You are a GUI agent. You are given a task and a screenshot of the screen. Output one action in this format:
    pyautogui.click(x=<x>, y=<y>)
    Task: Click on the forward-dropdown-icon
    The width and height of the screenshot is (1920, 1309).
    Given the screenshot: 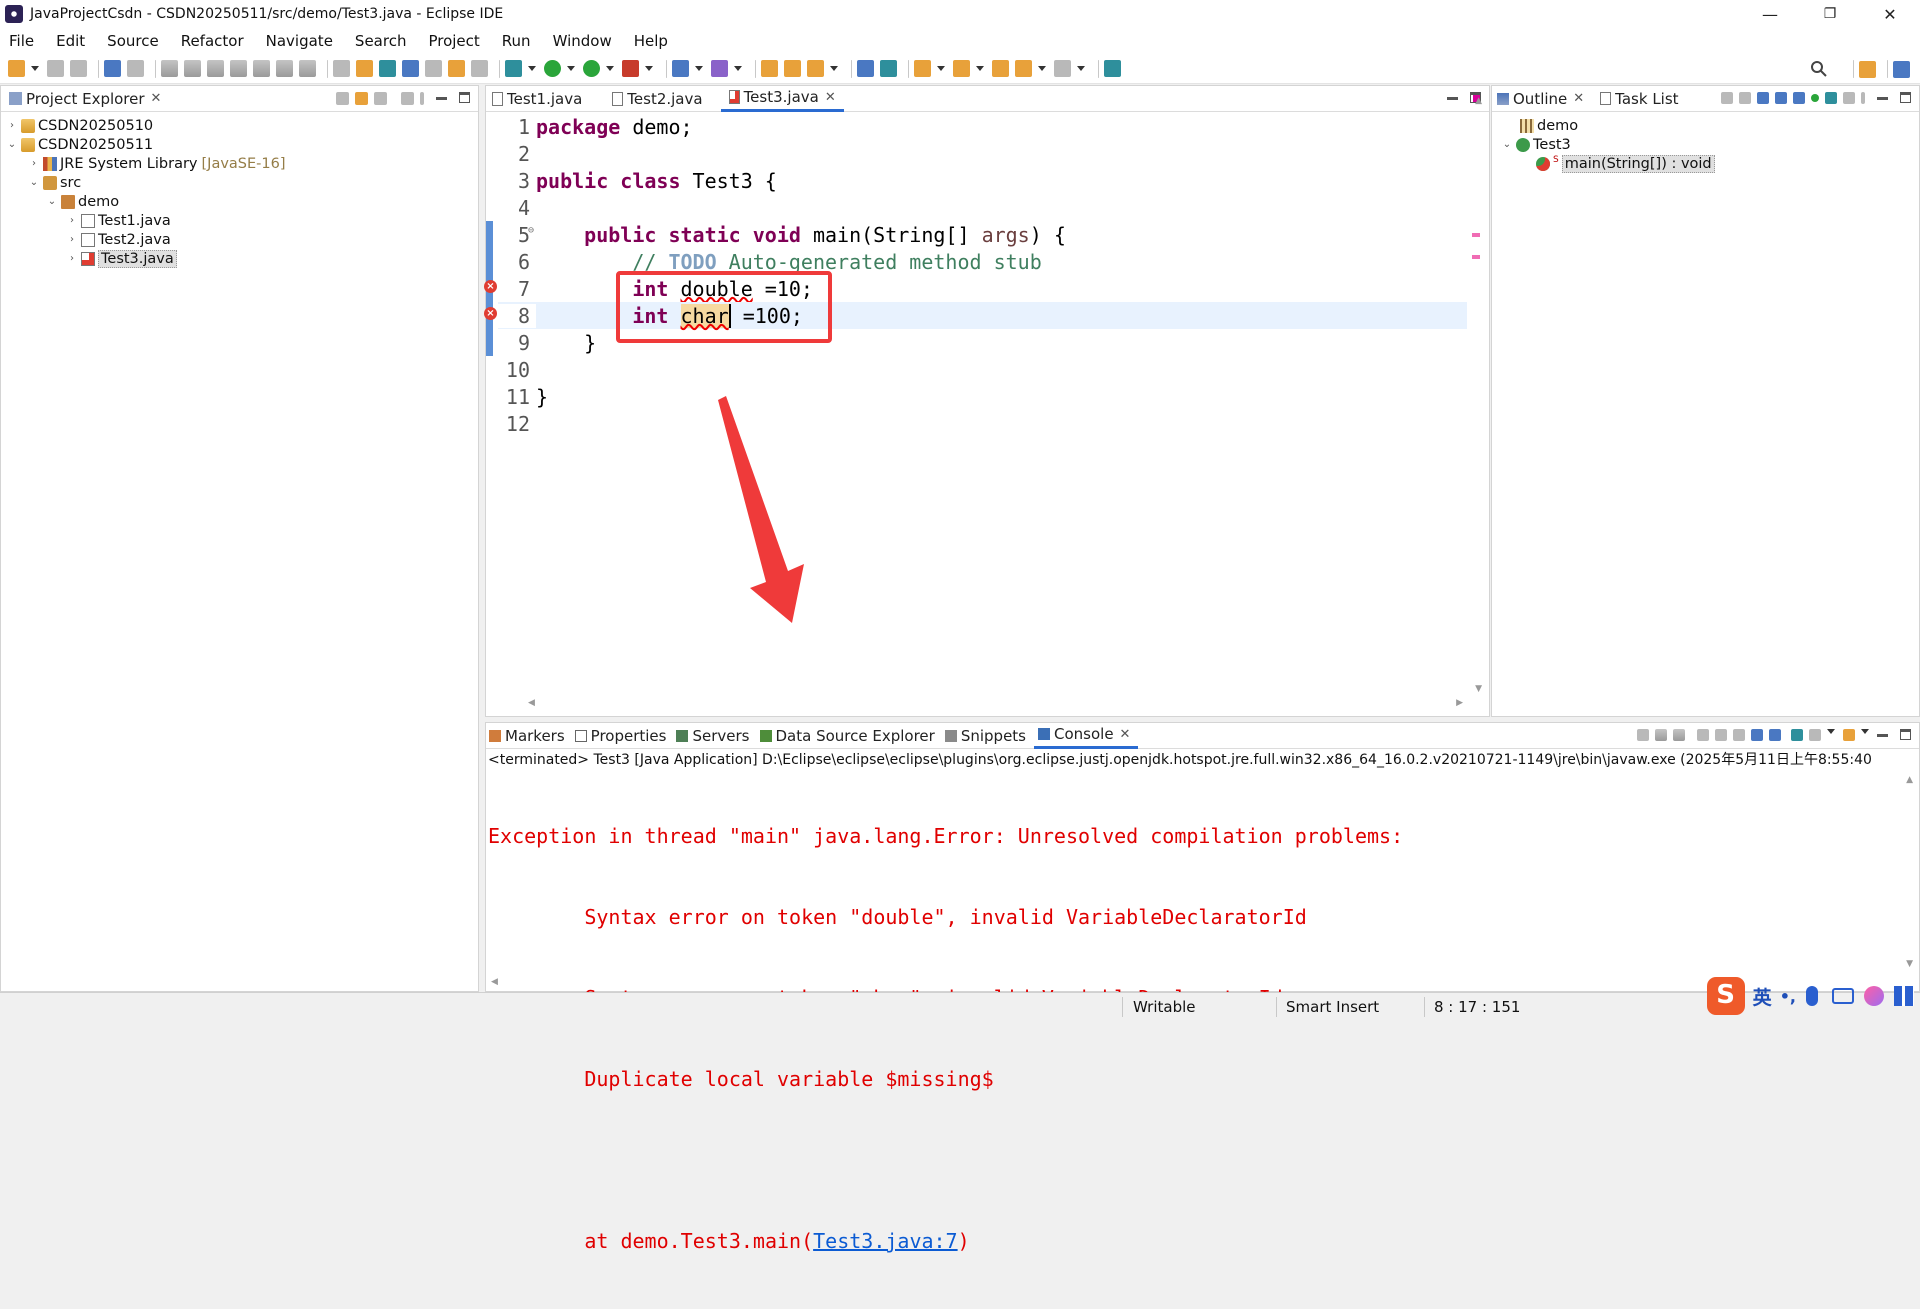 What is the action you would take?
    pyautogui.click(x=1081, y=68)
    